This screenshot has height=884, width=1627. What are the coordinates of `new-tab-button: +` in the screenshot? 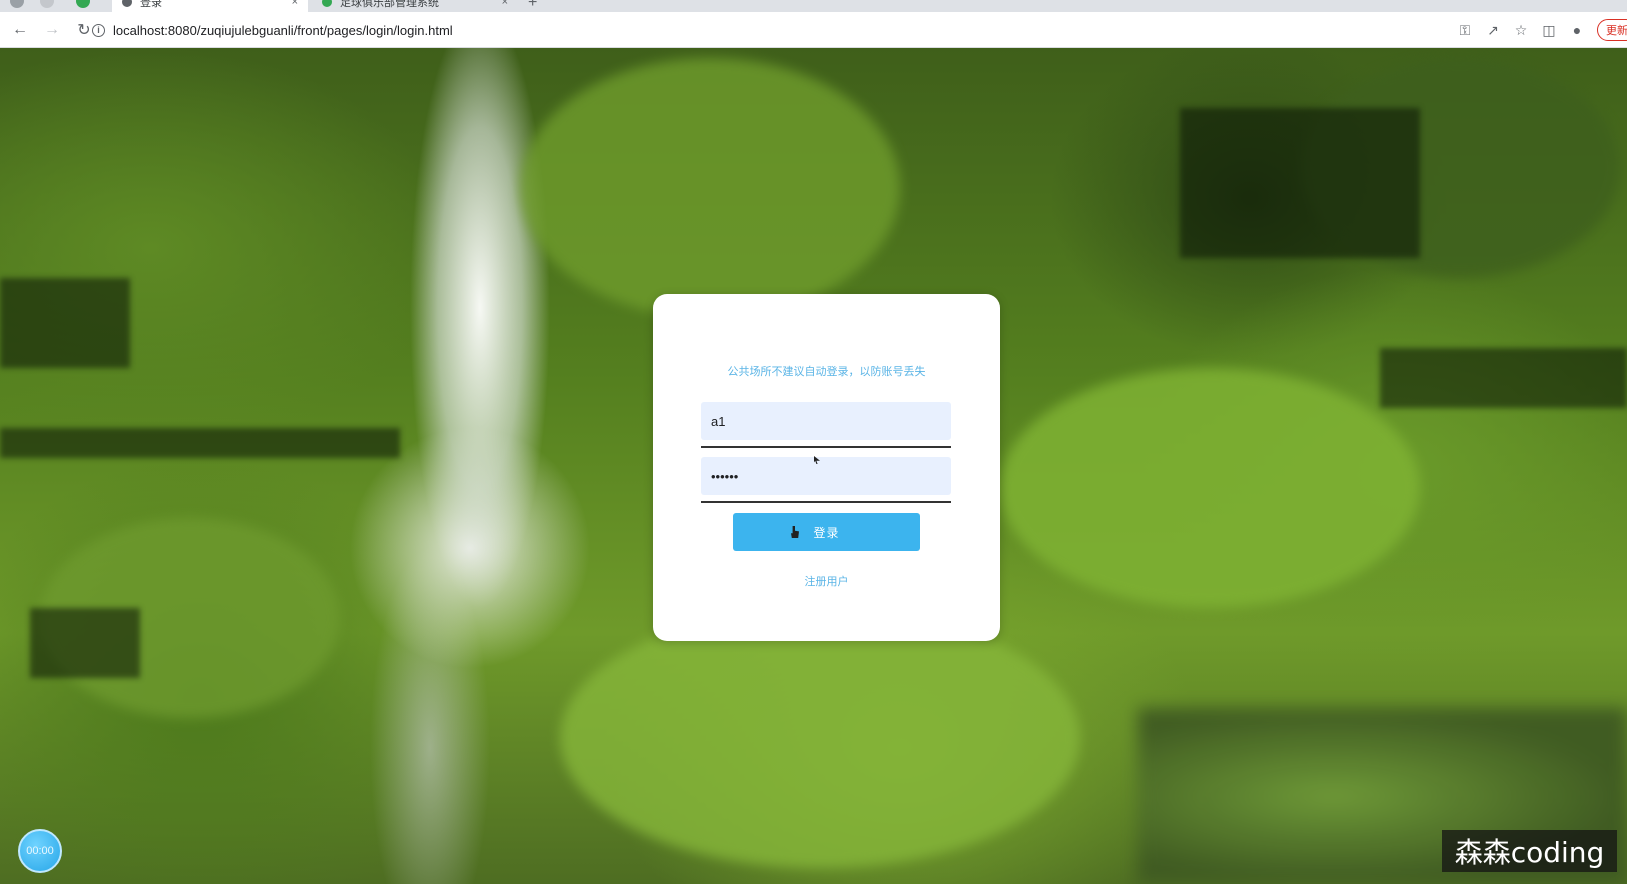 It's located at (532, 6).